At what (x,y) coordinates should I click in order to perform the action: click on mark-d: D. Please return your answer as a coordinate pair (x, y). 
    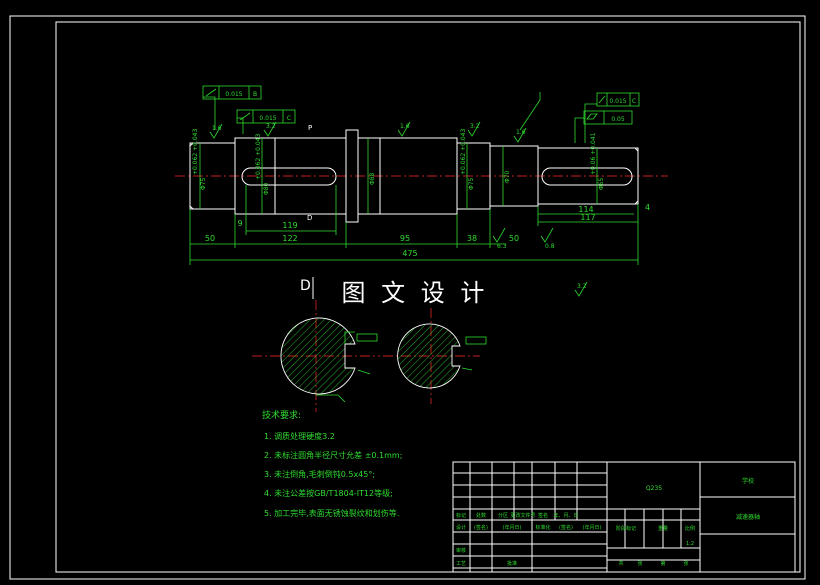
    Looking at the image, I should click on (309, 218).